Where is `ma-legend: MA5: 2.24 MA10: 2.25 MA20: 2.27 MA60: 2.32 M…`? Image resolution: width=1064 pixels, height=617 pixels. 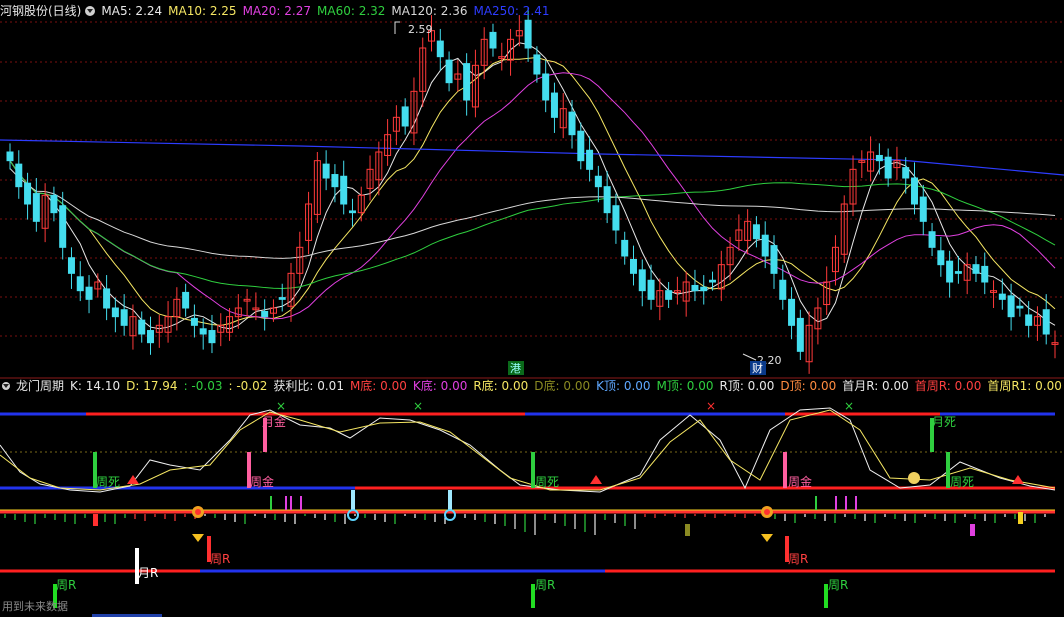
ma-legend: MA5: 2.24 MA10: 2.25 MA20: 2.27 MA60: 2.32 M… is located at coordinates (328, 11).